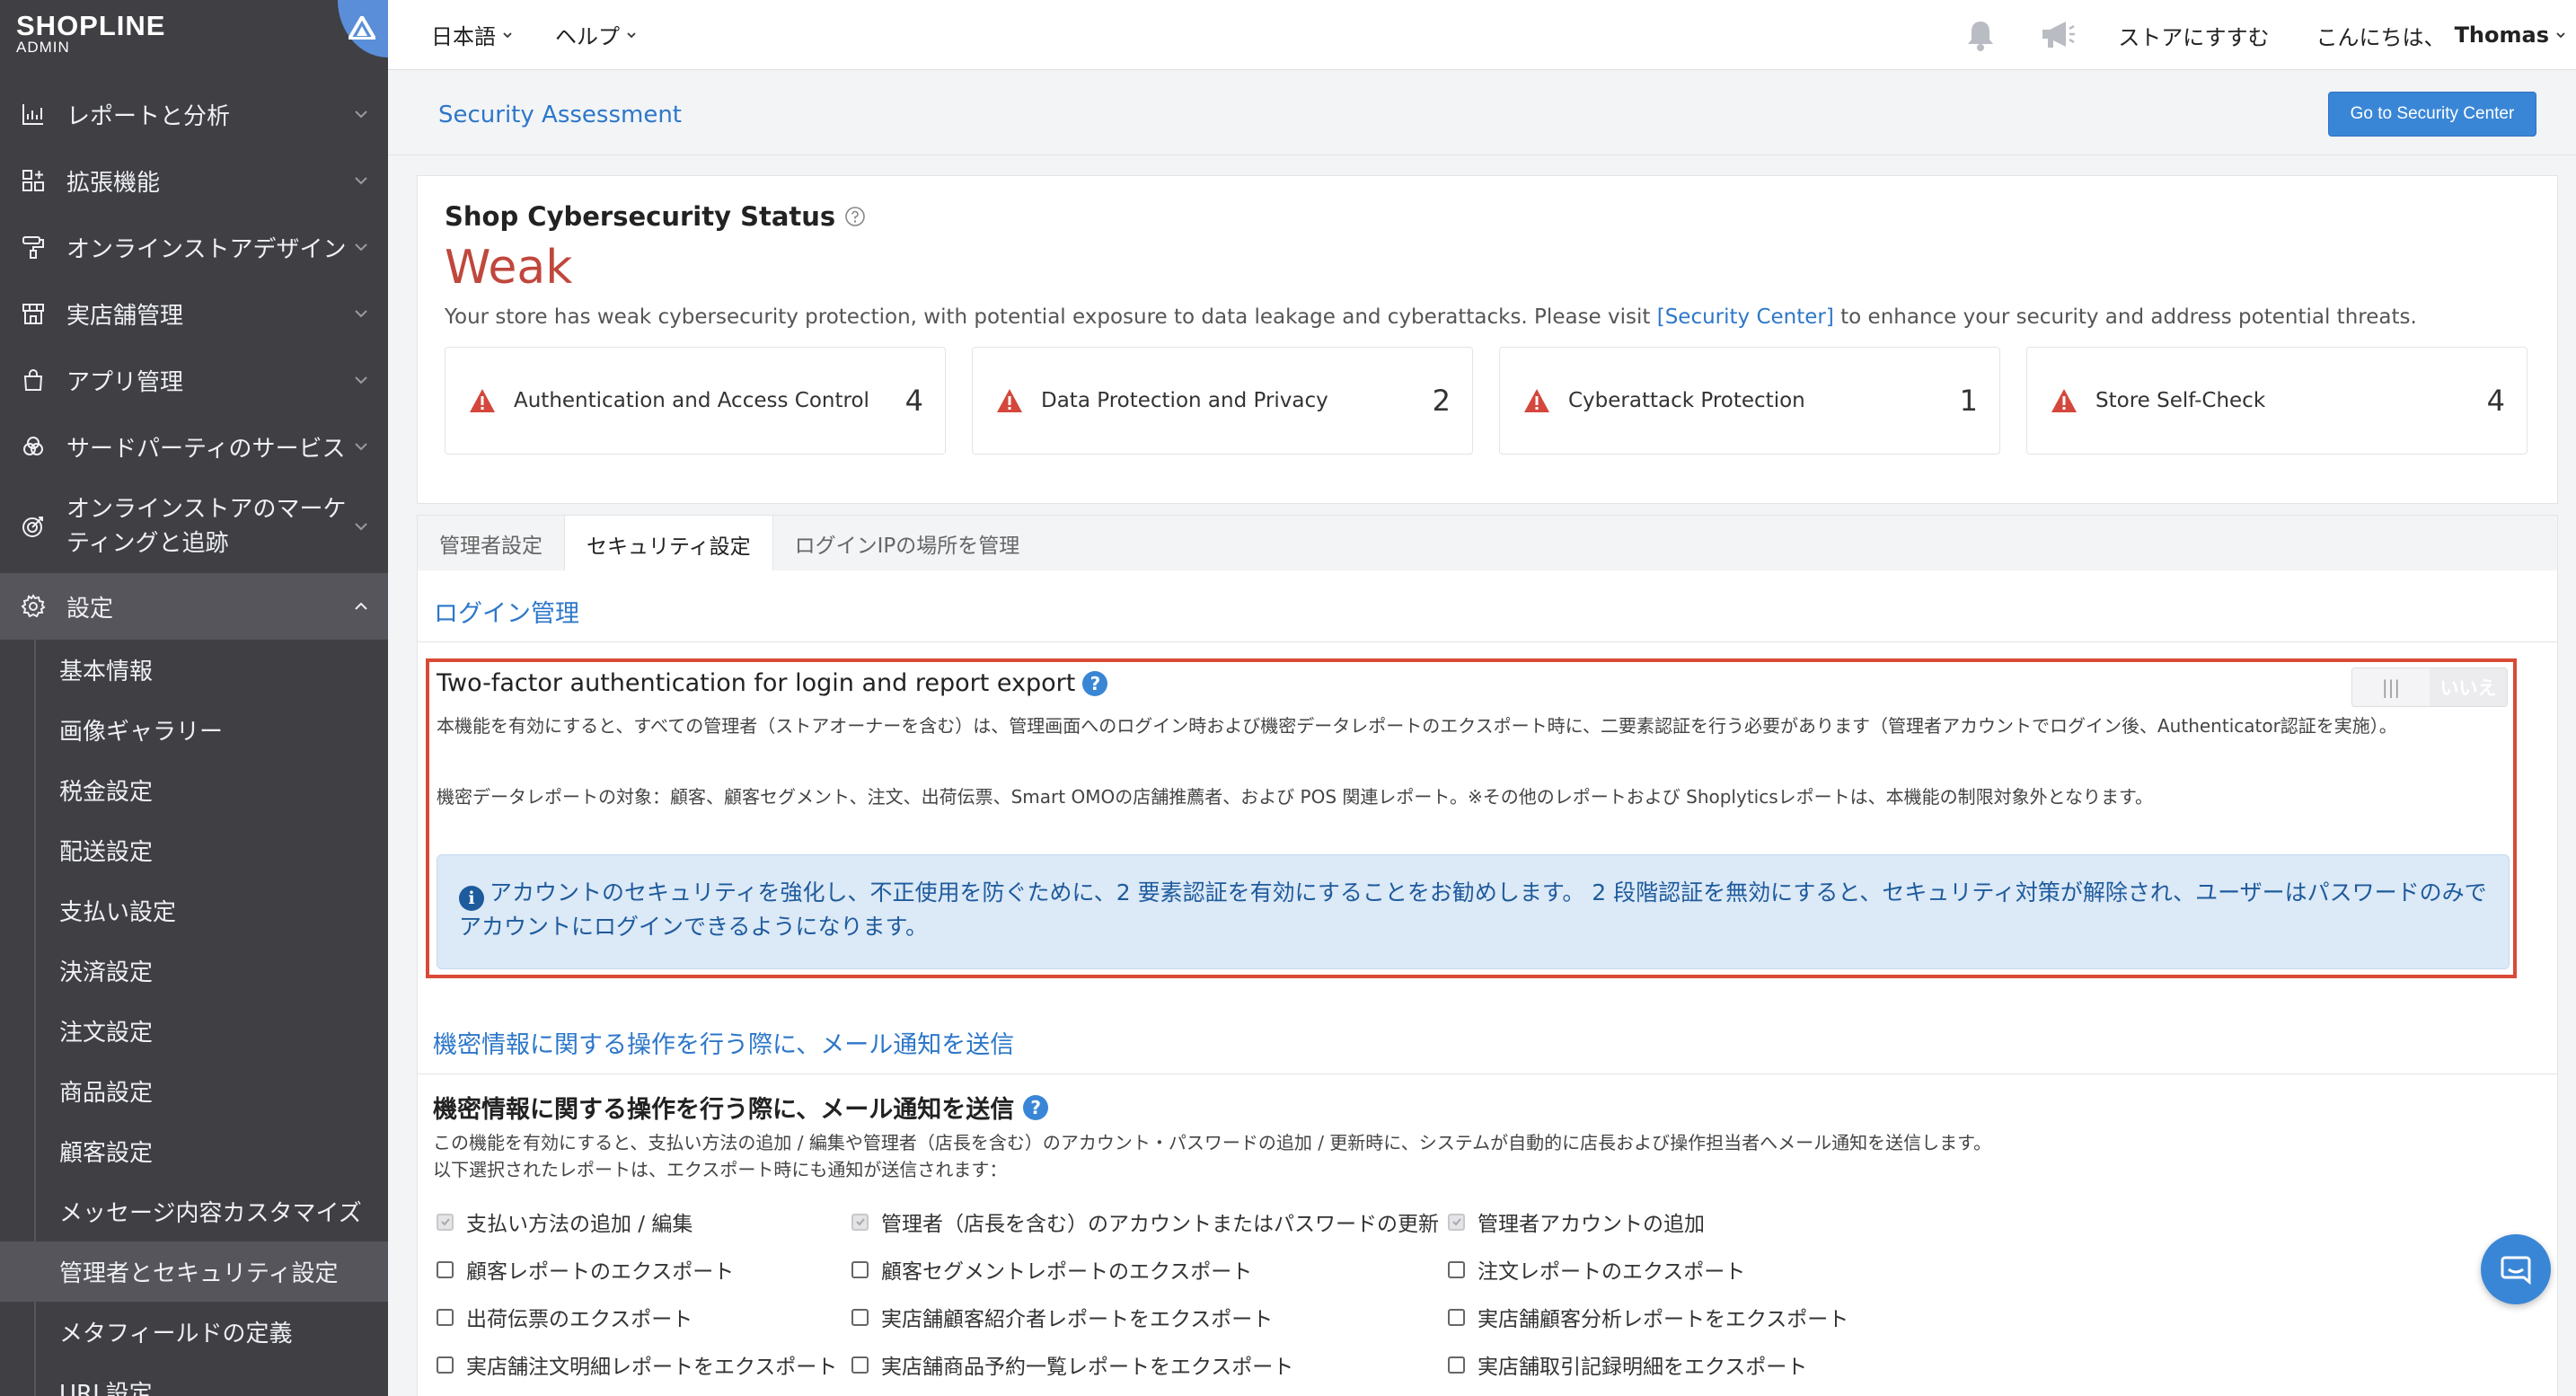  I want to click on tab-security-settings: セキュリティ設定, so click(668, 544).